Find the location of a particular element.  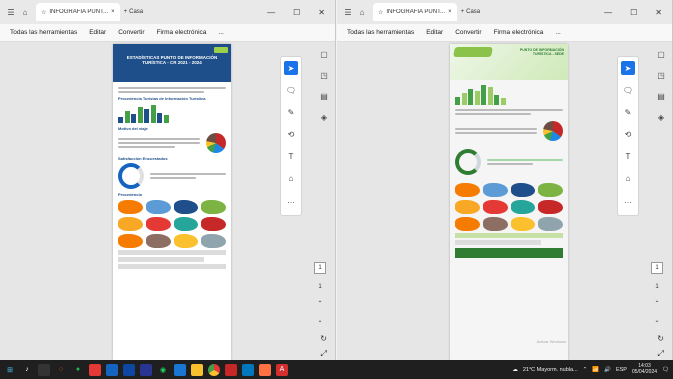

plus-icon: + is located at coordinates (462, 12).